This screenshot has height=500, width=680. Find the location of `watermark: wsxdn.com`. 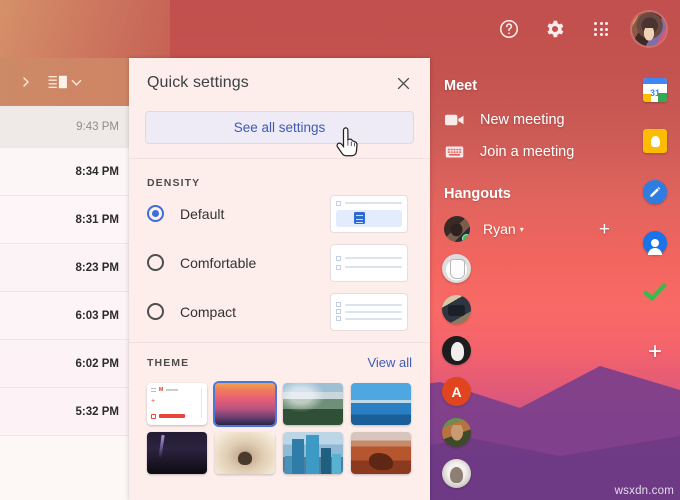

watermark: wsxdn.com is located at coordinates (644, 491).